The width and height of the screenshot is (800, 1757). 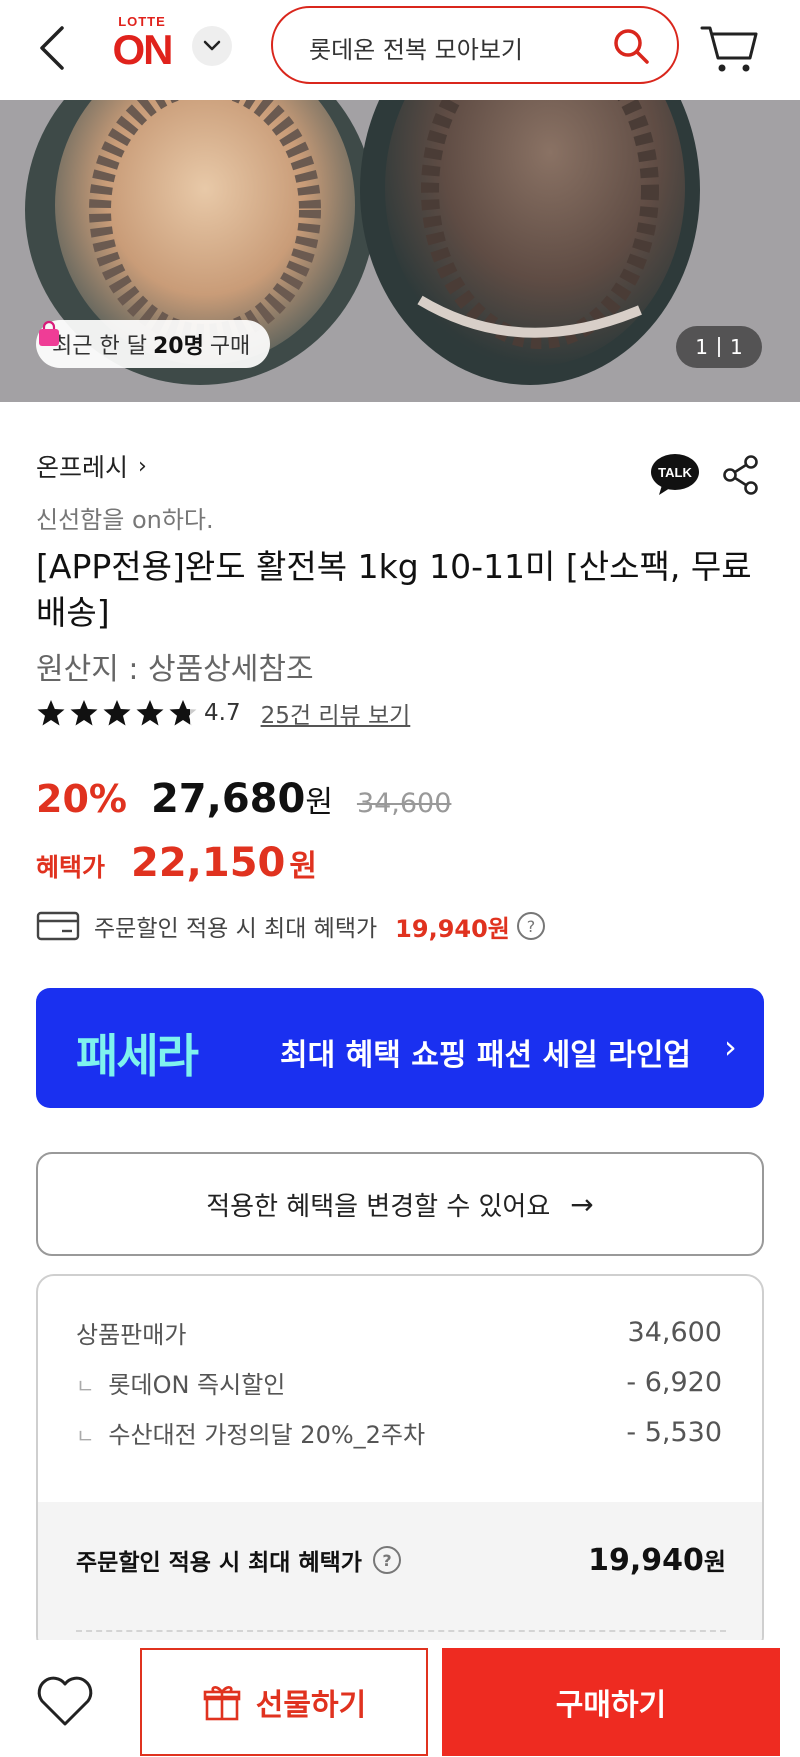 I want to click on logo-main-text: ON, so click(x=143, y=49).